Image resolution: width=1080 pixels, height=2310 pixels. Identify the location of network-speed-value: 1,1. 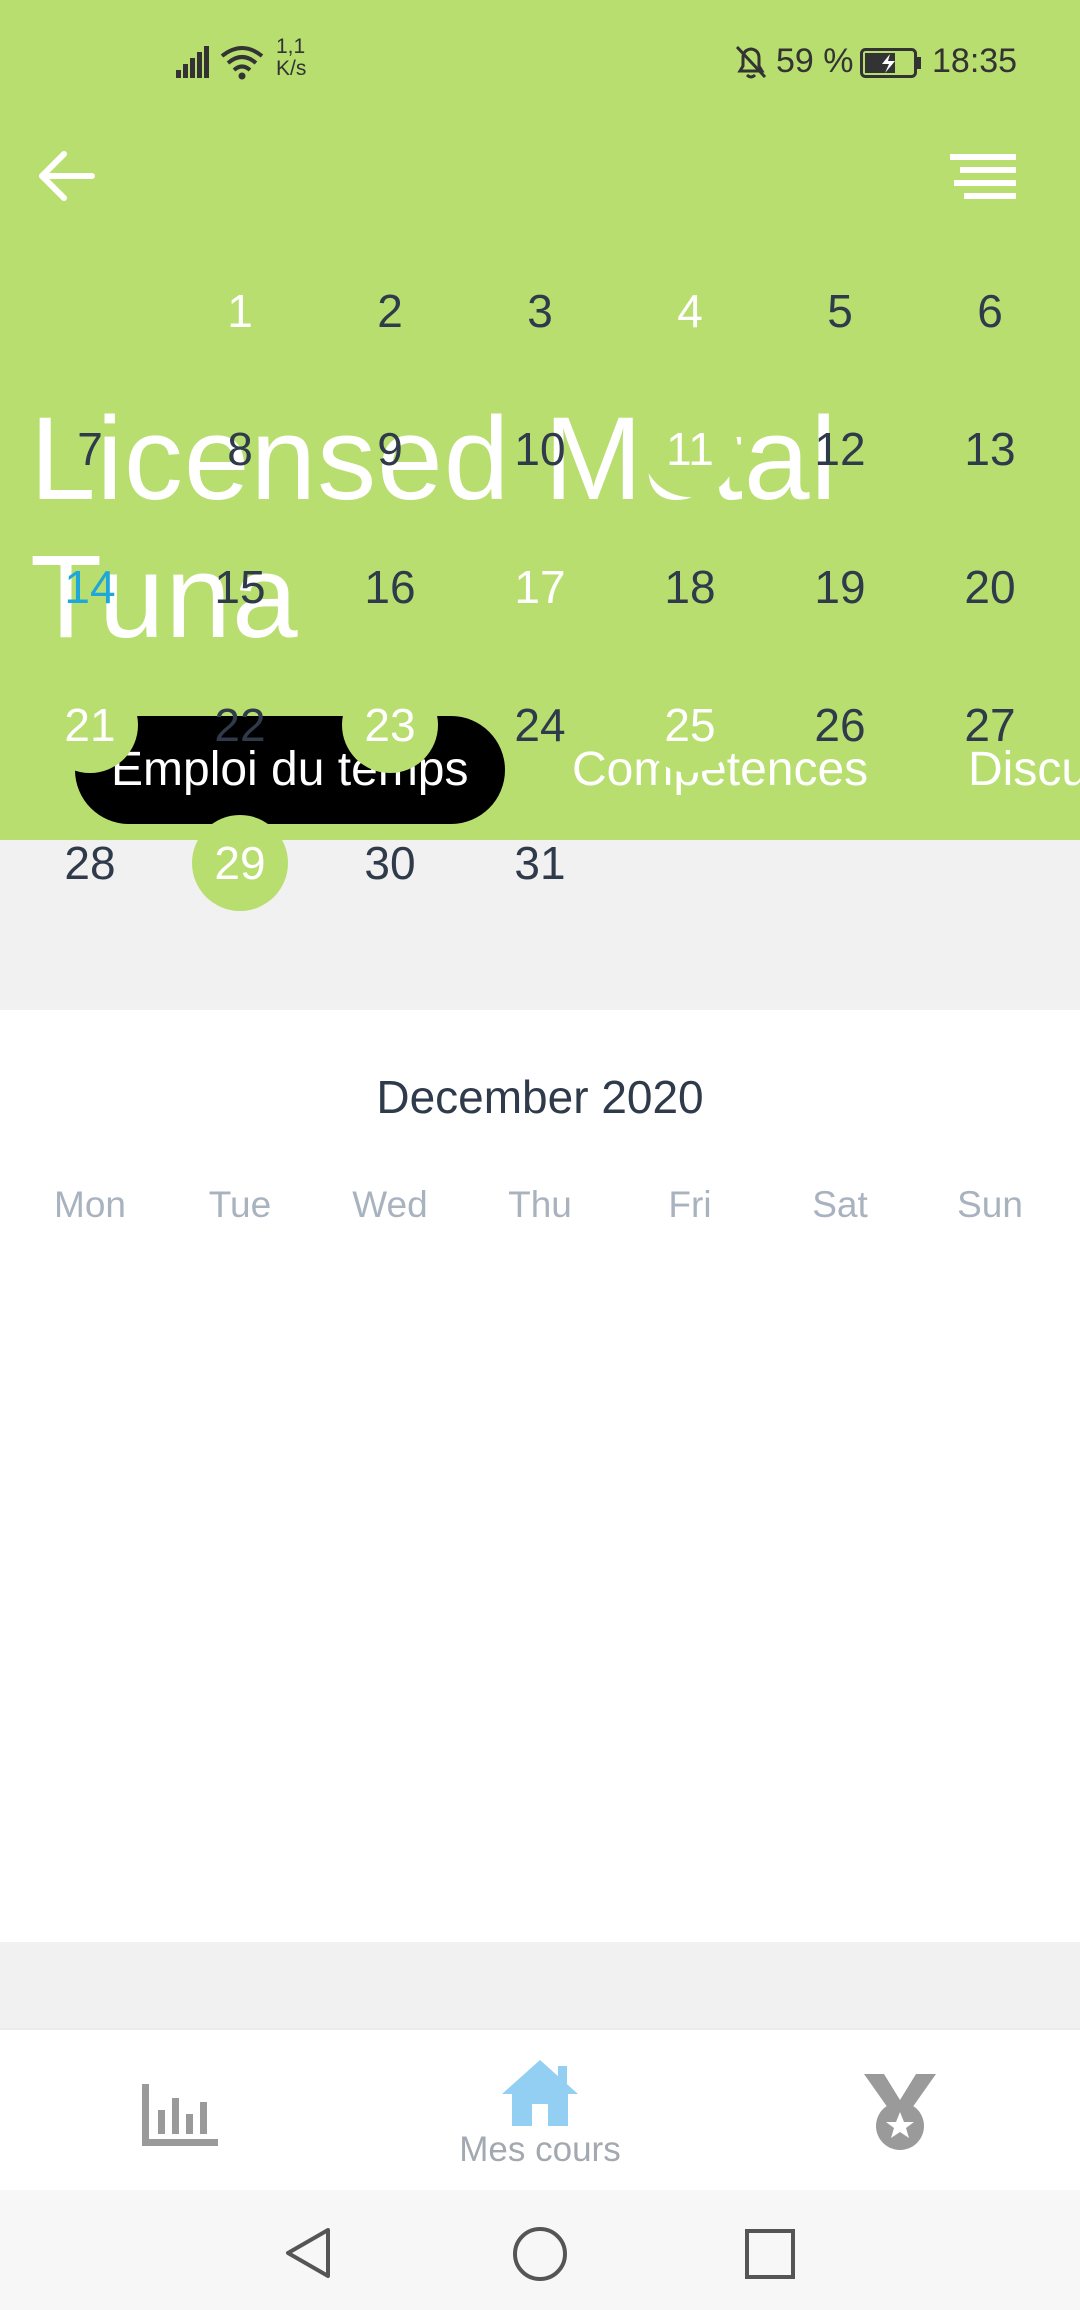
(291, 46).